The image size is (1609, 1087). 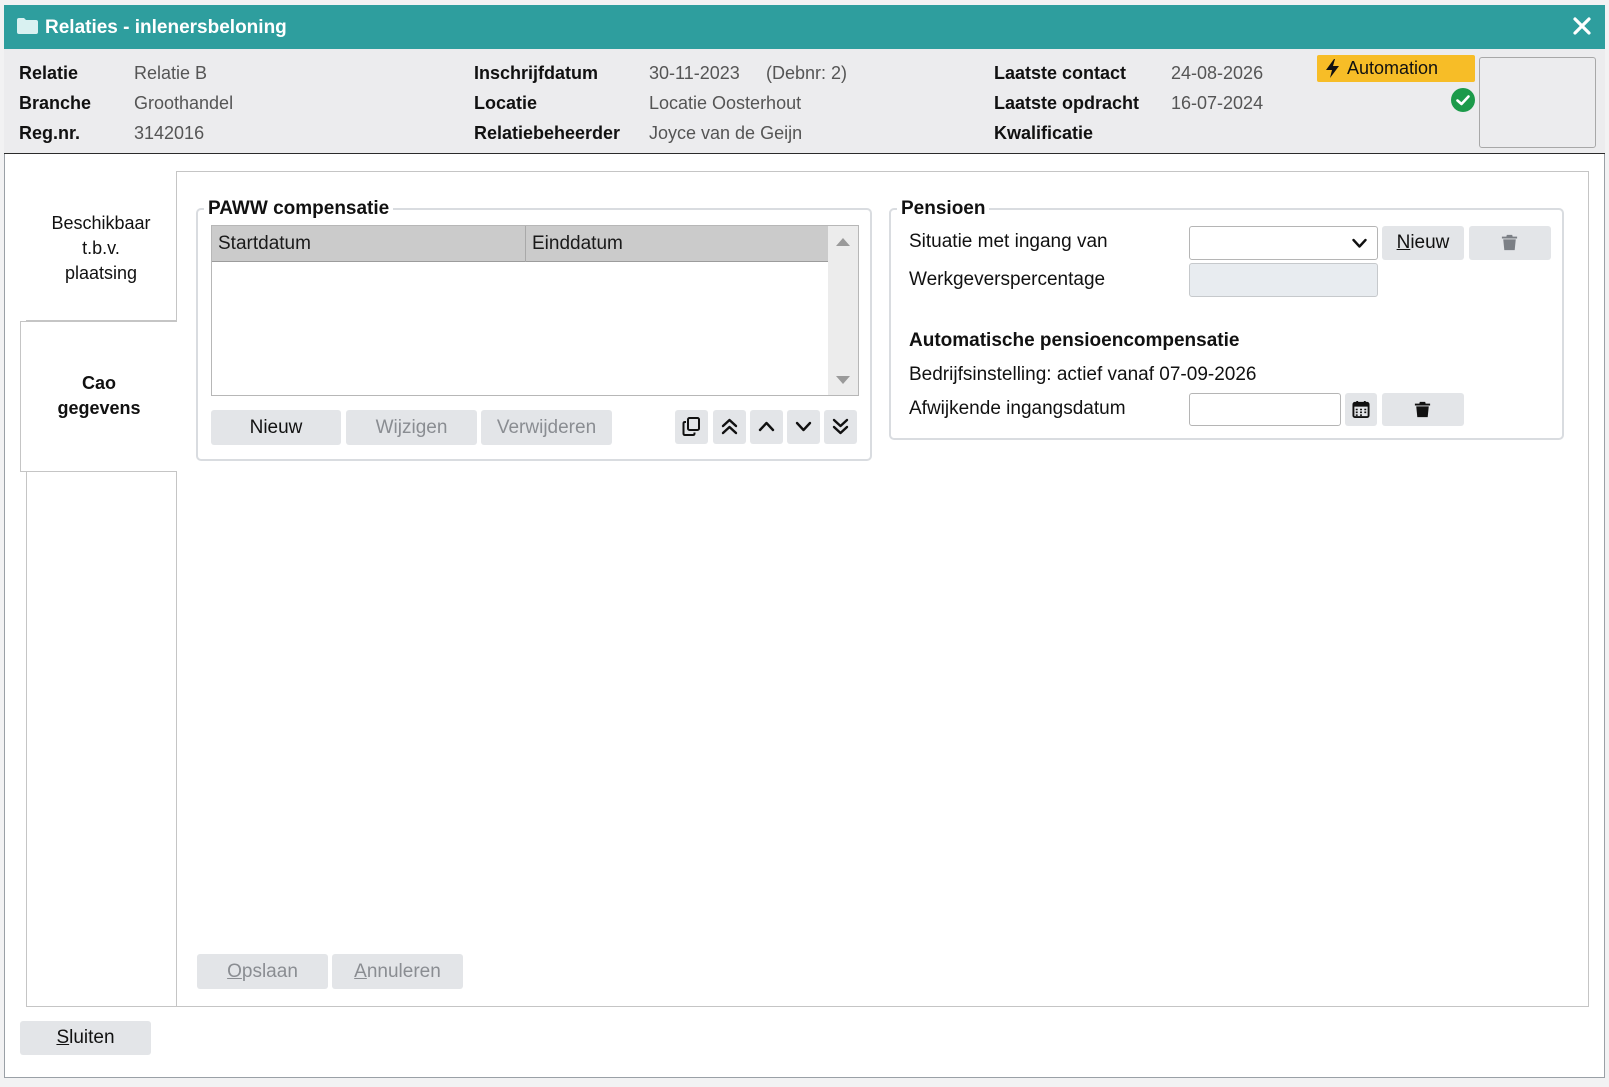 What do you see at coordinates (50, 133) in the screenshot?
I see `regnr-label: Reg.nr.` at bounding box center [50, 133].